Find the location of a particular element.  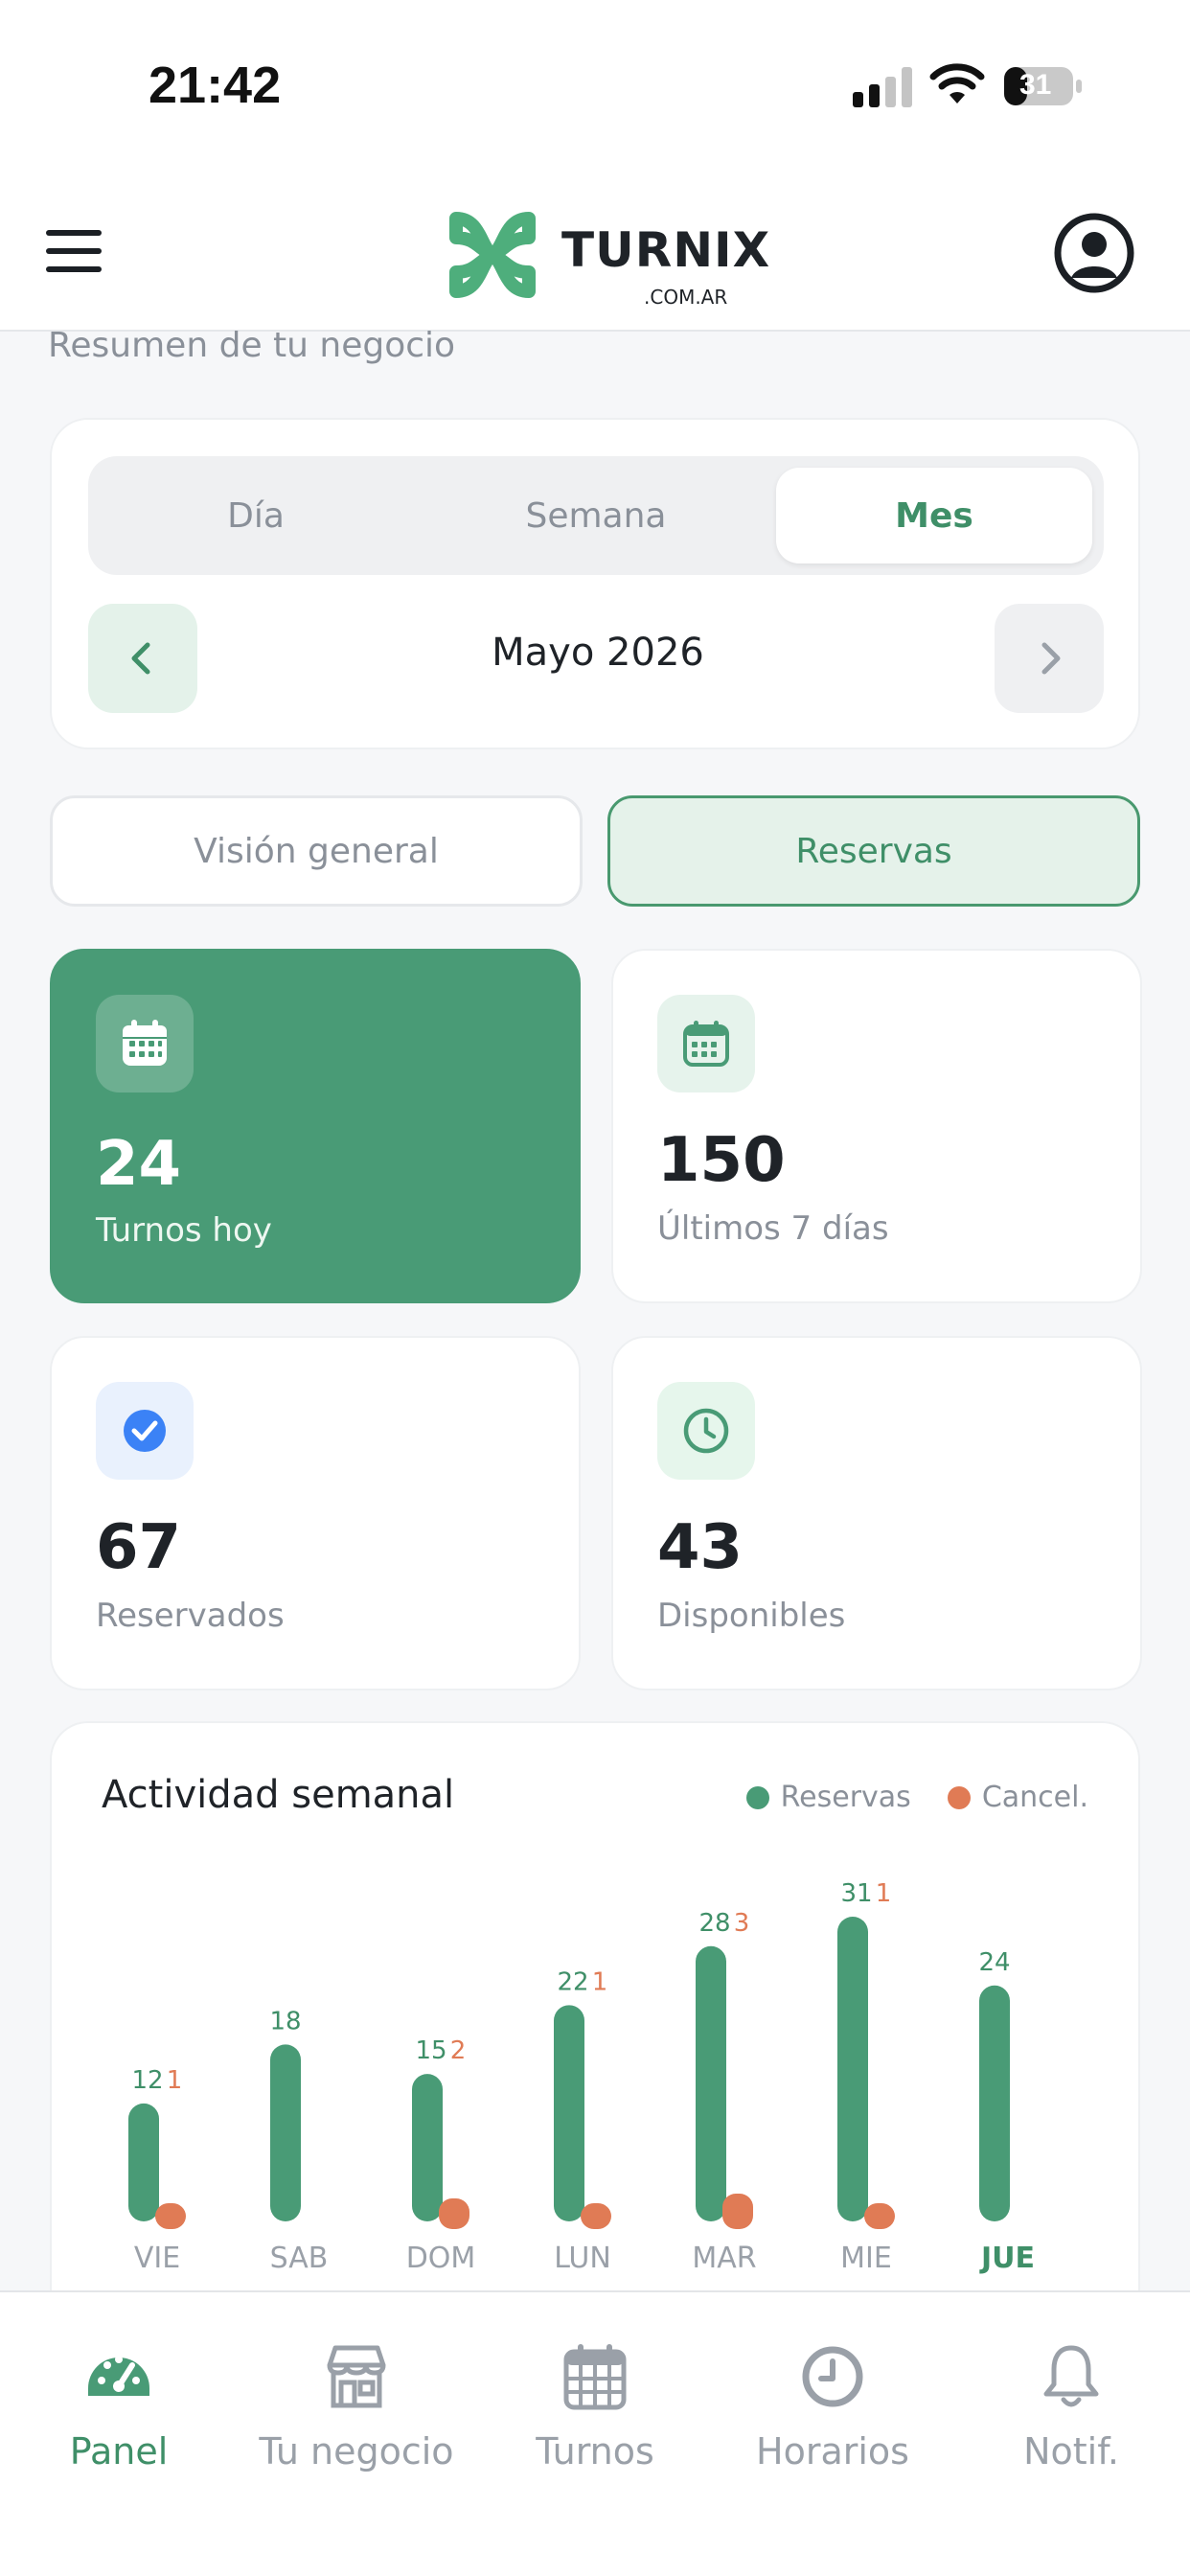

tab-dia: Día is located at coordinates (256, 516).